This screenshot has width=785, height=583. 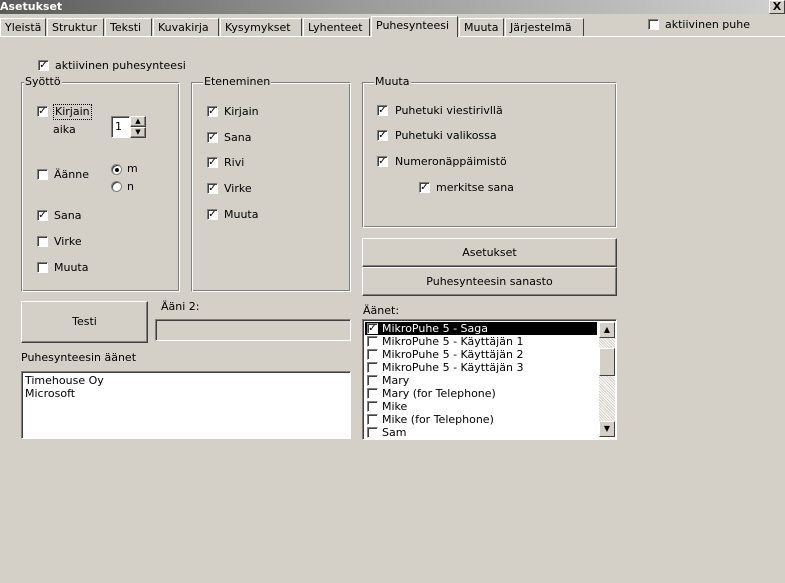 What do you see at coordinates (116, 186) in the screenshot?
I see `radio-n` at bounding box center [116, 186].